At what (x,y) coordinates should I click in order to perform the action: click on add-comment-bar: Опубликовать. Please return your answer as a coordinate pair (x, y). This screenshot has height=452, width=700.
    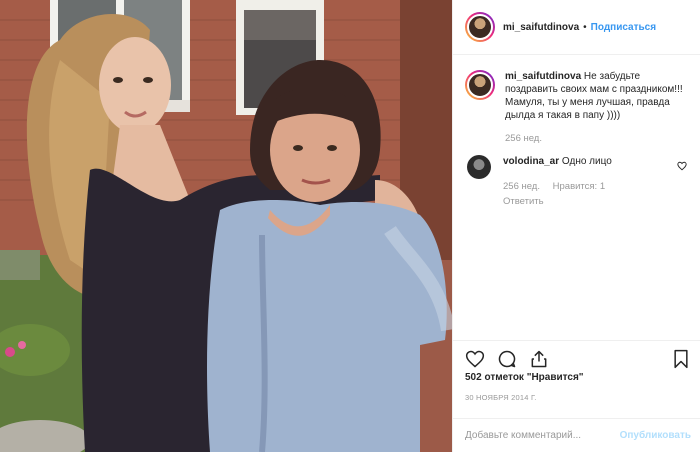
    Looking at the image, I should click on (576, 435).